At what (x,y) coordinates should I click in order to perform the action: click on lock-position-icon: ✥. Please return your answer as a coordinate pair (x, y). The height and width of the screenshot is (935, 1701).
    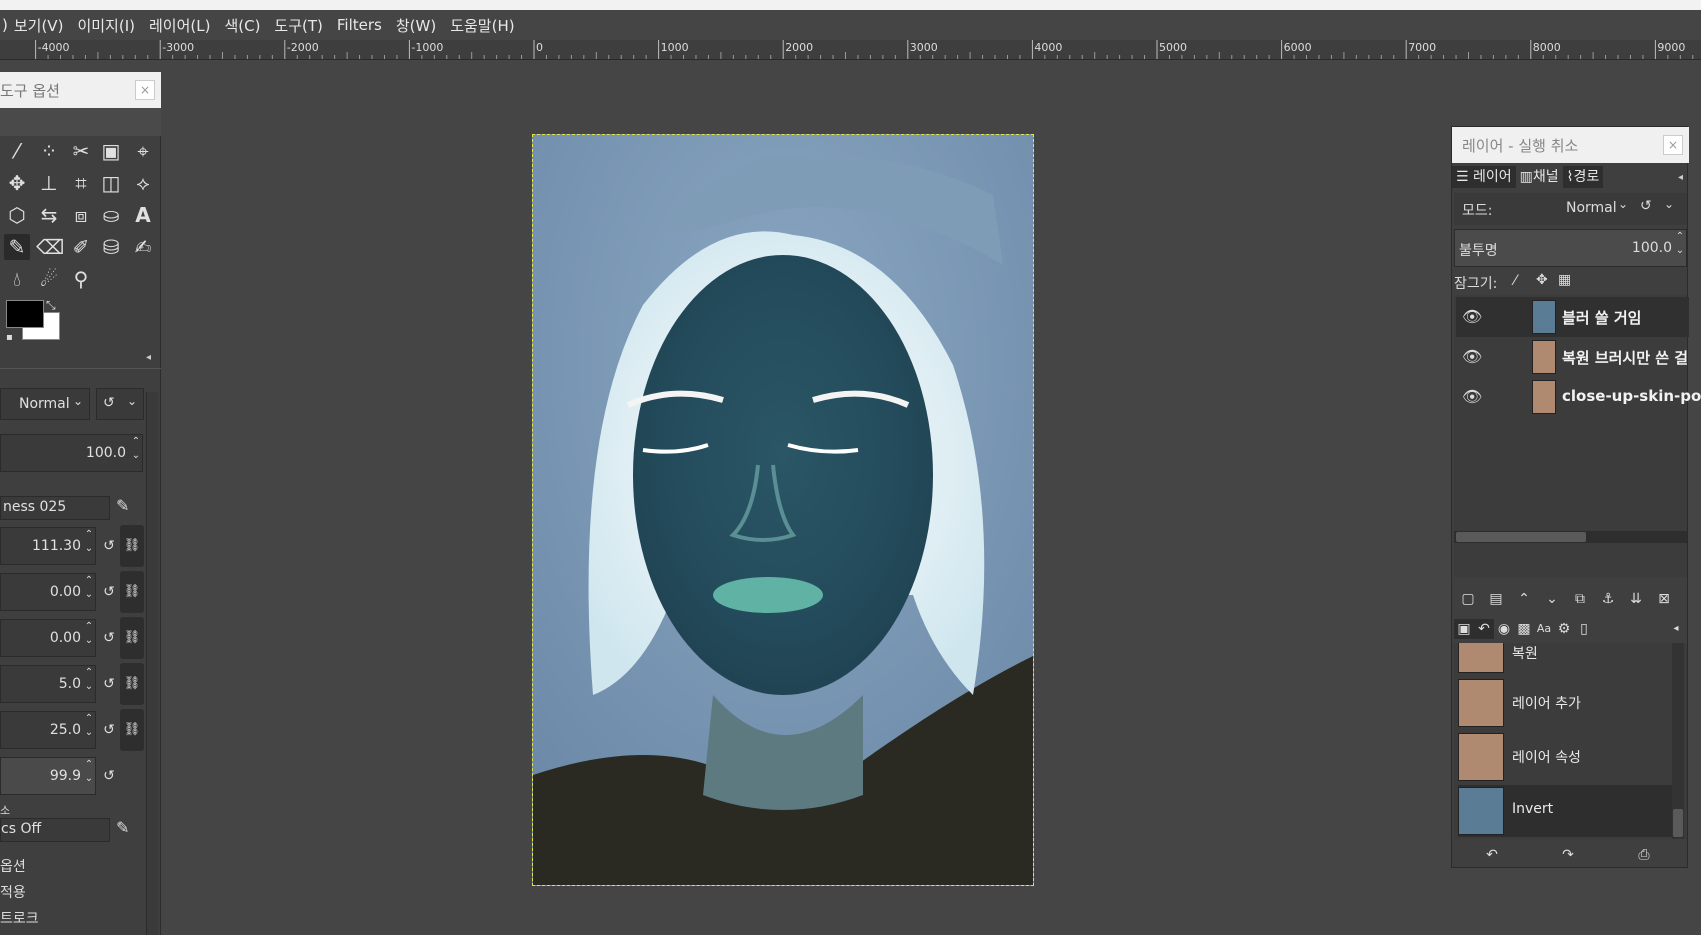
    Looking at the image, I should click on (1542, 280).